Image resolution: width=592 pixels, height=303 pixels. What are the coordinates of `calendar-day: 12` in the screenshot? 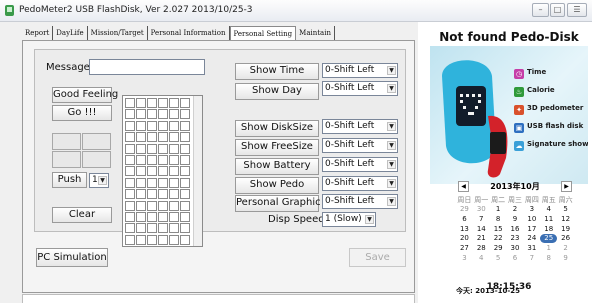 It's located at (565, 219).